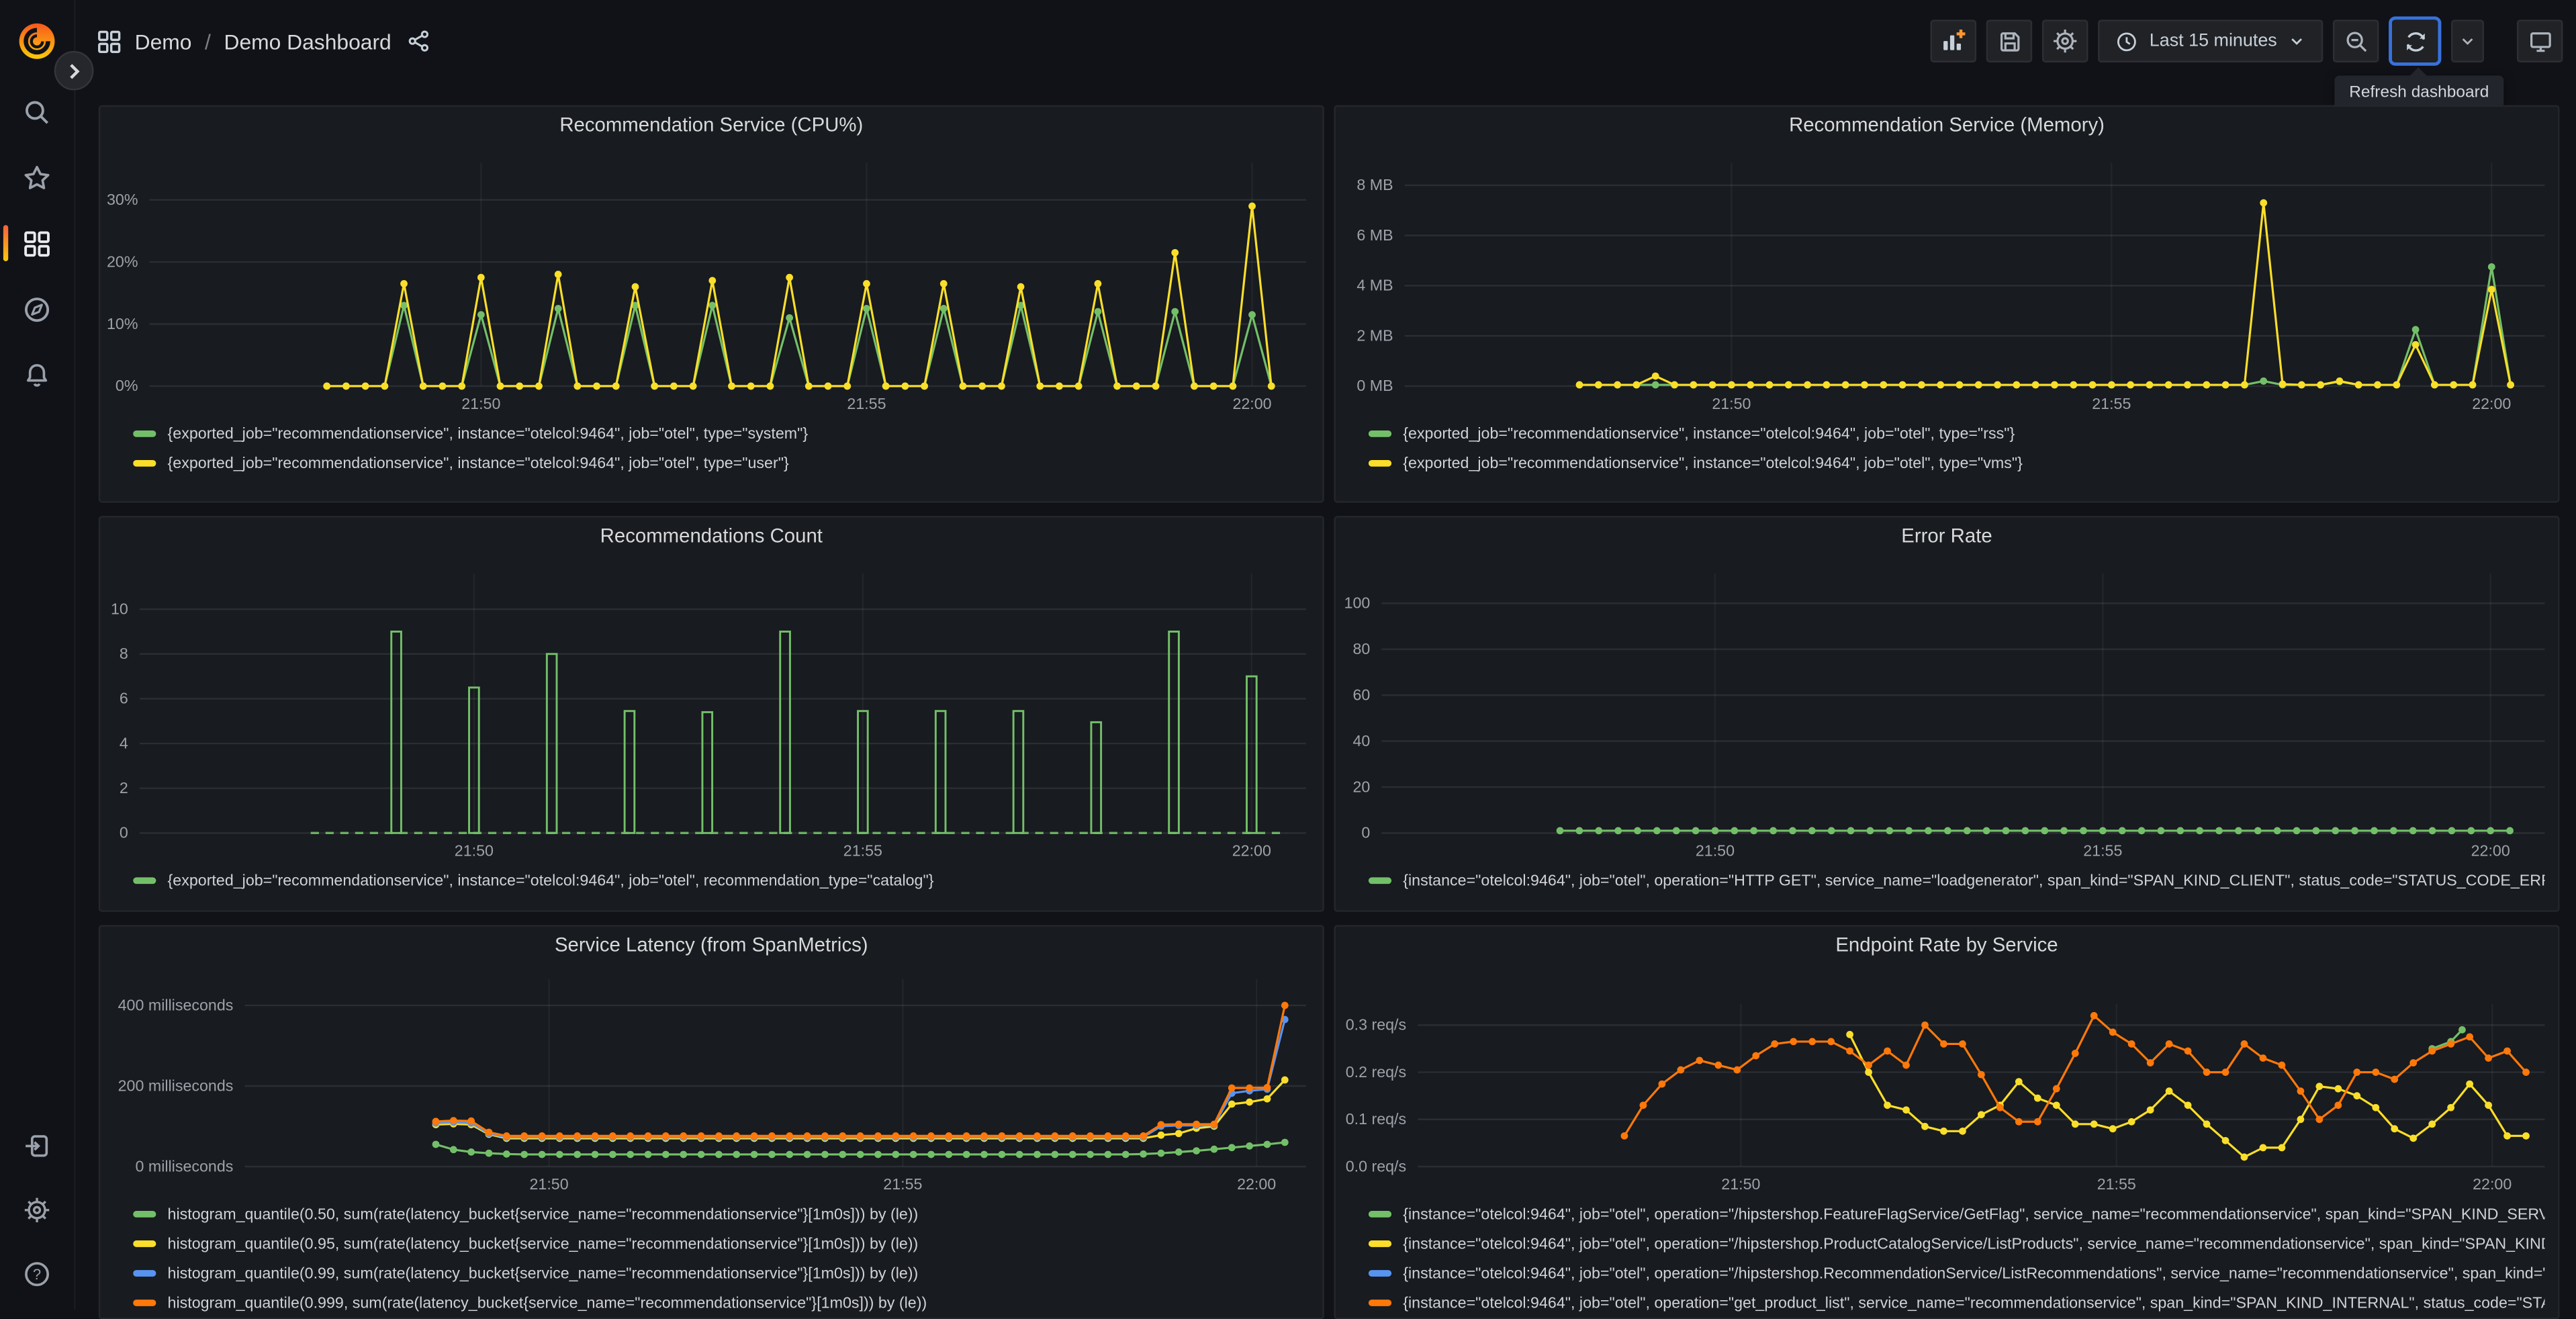 The image size is (2576, 1319). What do you see at coordinates (124, 788) in the screenshot?
I see `svg-text: 2` at bounding box center [124, 788].